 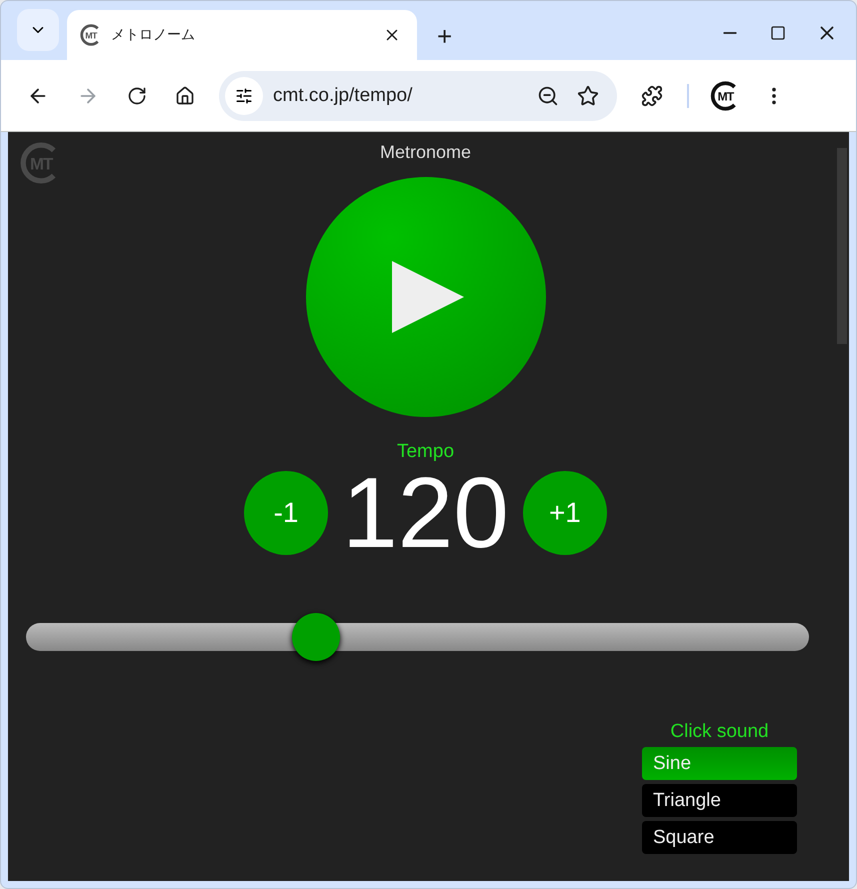 I want to click on page-title: Metronome, so click(x=426, y=152).